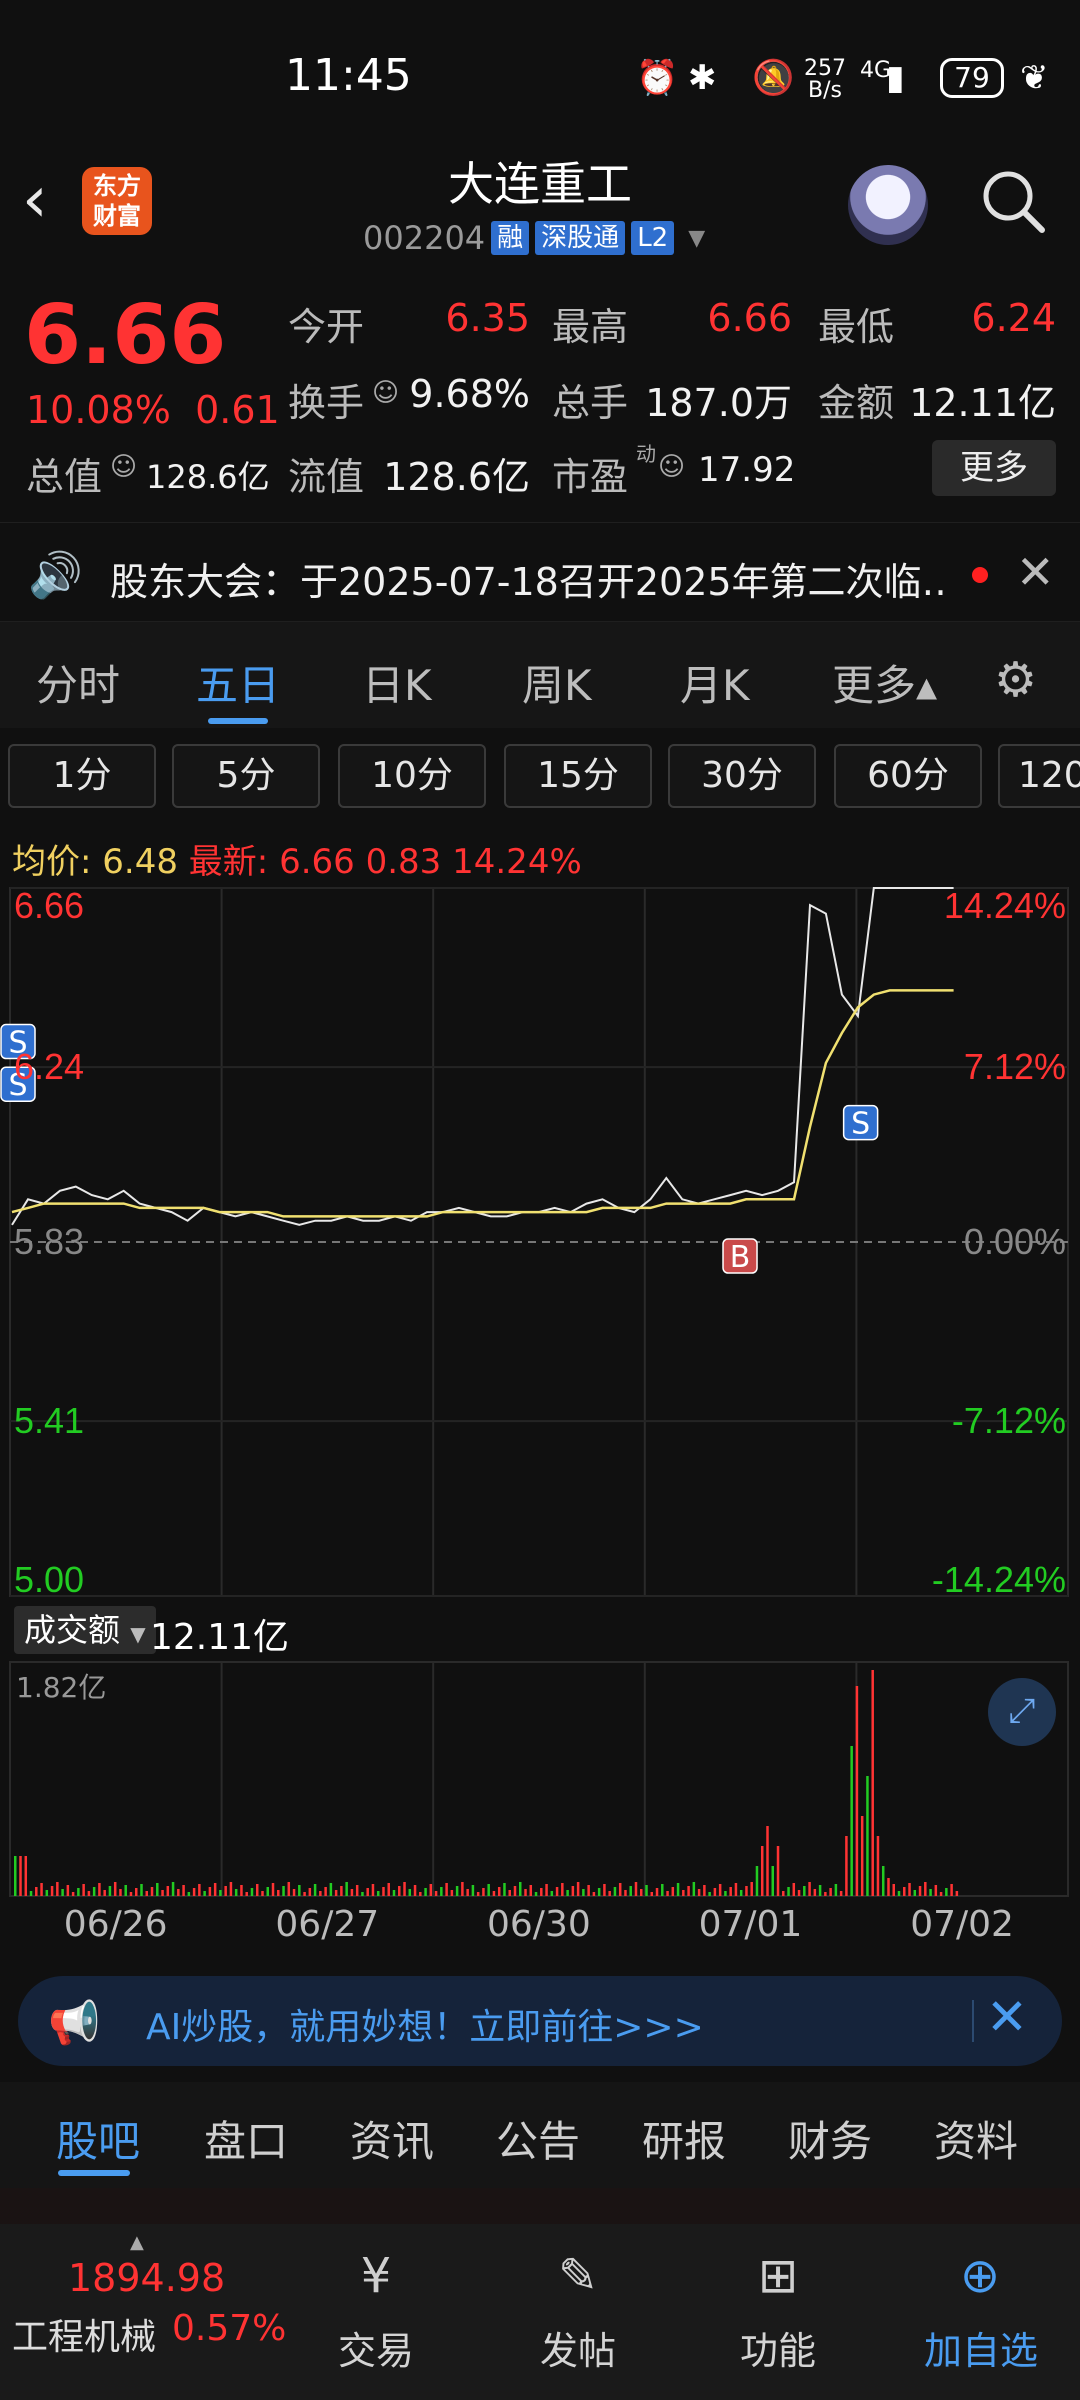  Describe the element at coordinates (246, 2138) in the screenshot. I see `tab-orderbook: 盘口` at that location.